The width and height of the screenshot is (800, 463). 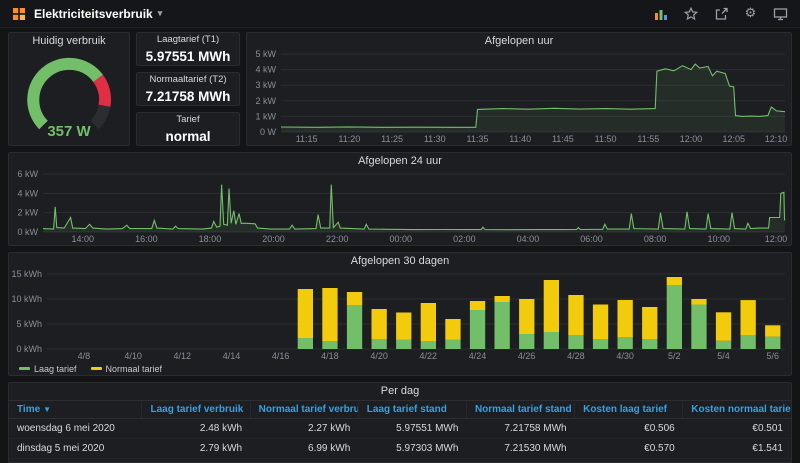 I want to click on star-icon, so click(x=690, y=13).